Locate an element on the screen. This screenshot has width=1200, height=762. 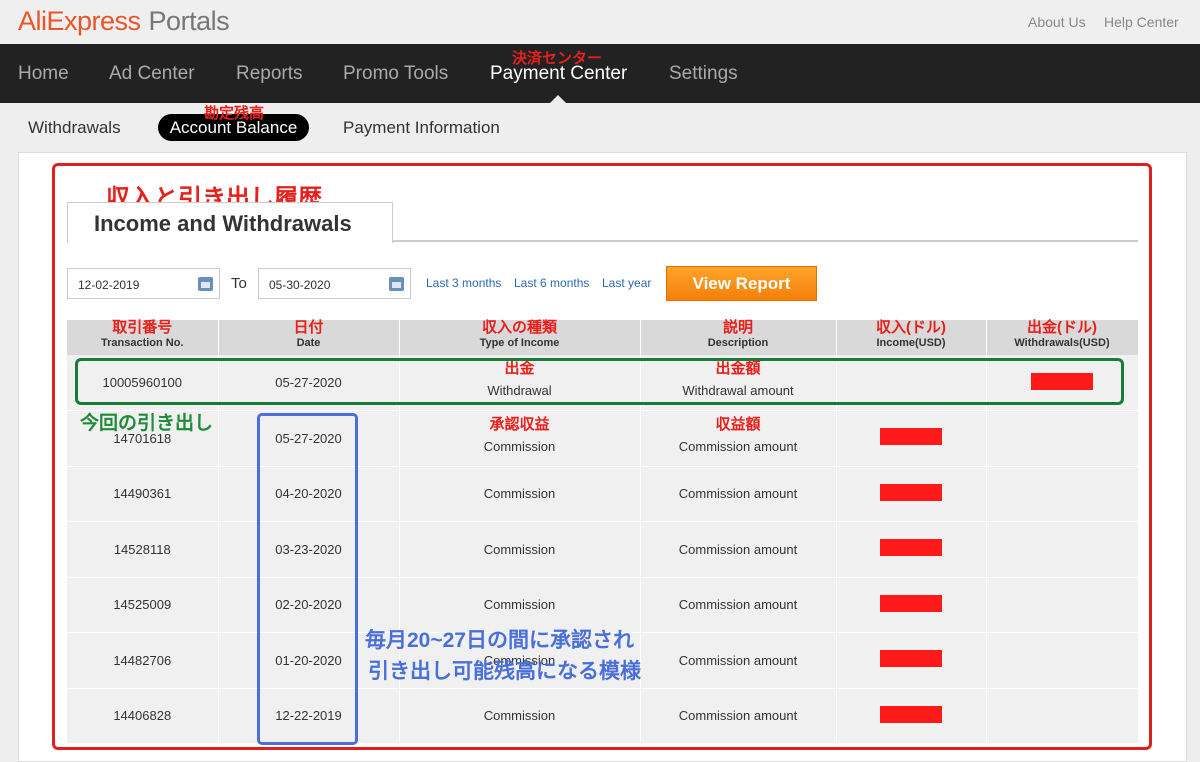
approval-note-line-2: 引き出し可能残高になる模様 is located at coordinates (504, 671).